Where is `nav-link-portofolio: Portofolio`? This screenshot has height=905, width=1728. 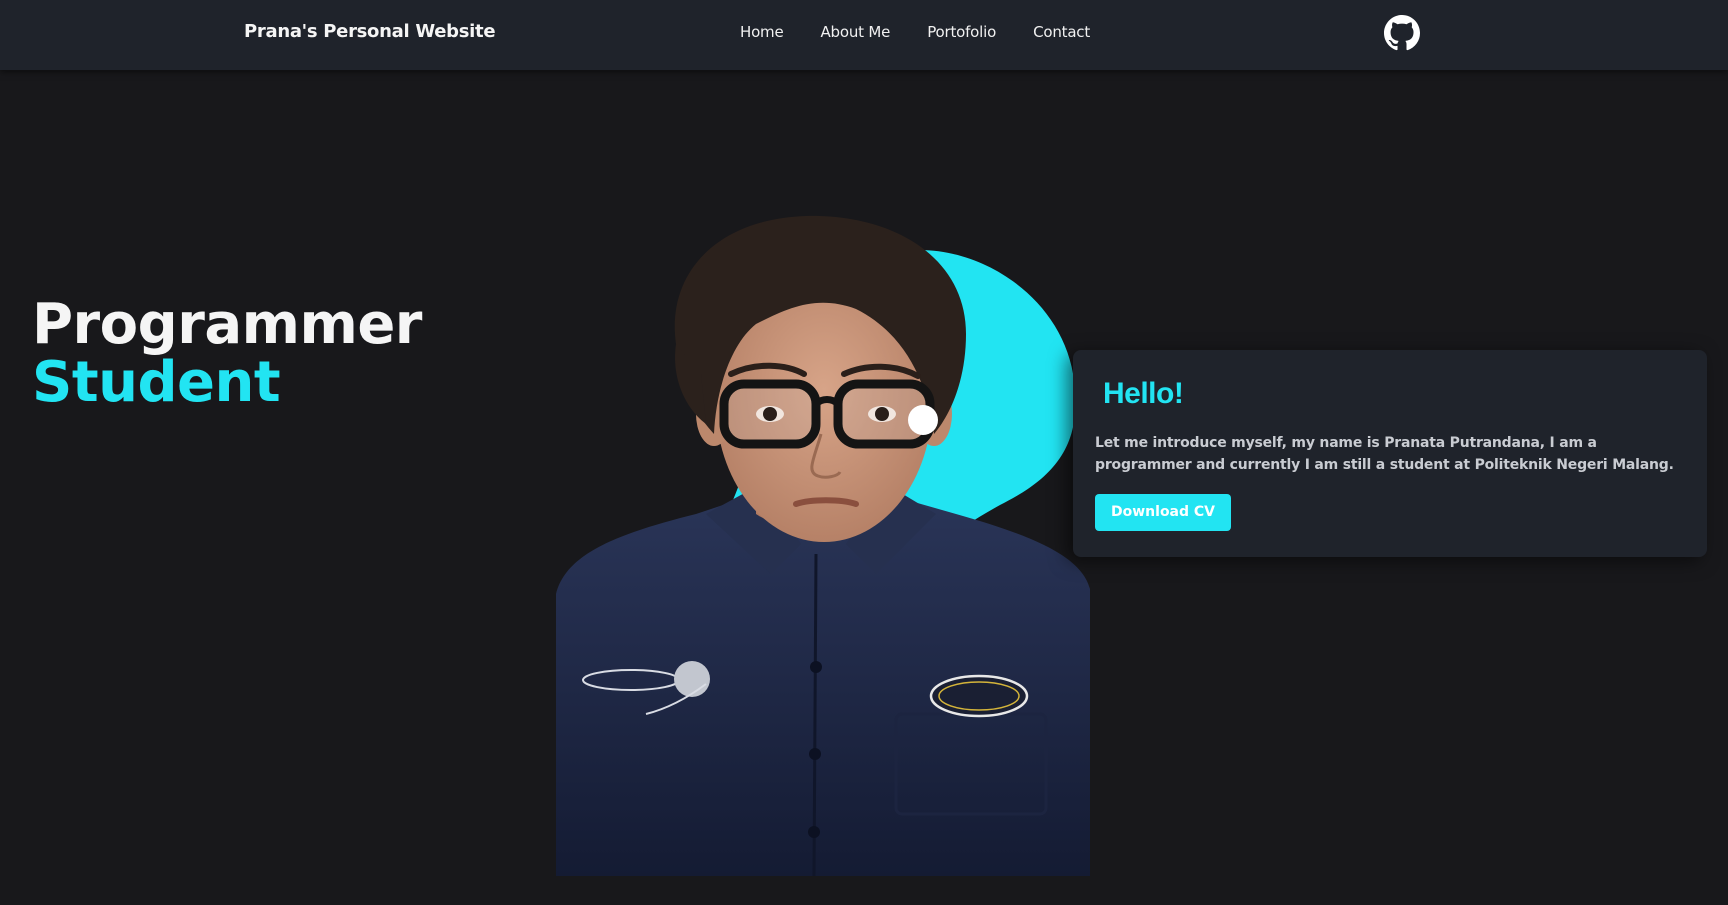 nav-link-portofolio: Portofolio is located at coordinates (961, 32).